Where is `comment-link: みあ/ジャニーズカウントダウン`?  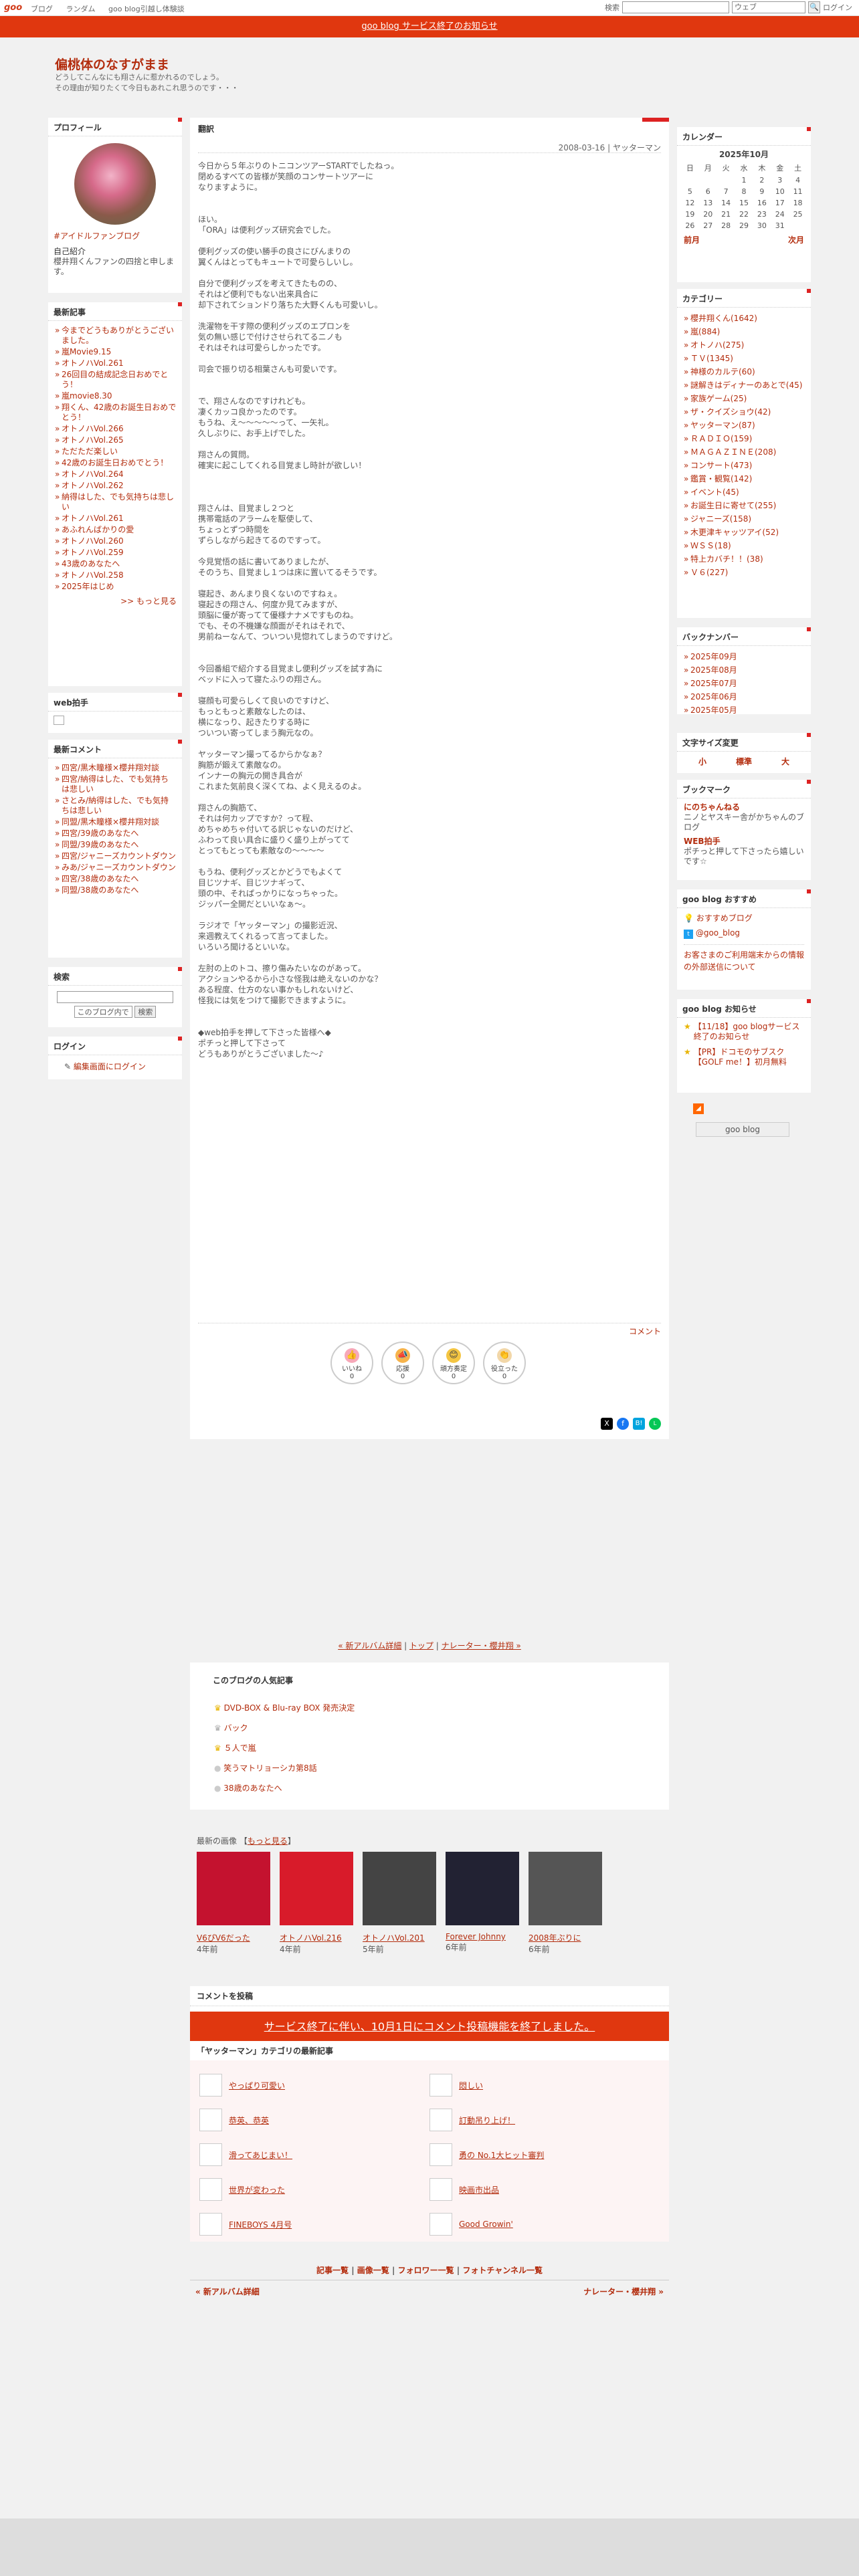
comment-link: みあ/ジャニーズカウントダウン is located at coordinates (119, 867).